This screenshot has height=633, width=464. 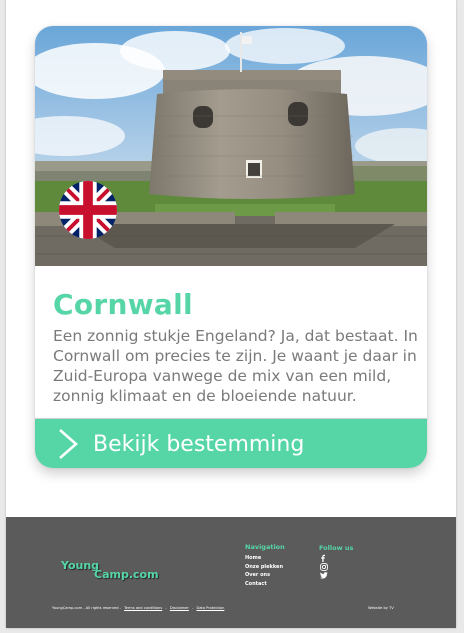 What do you see at coordinates (325, 558) in the screenshot?
I see `facebook-icon` at bounding box center [325, 558].